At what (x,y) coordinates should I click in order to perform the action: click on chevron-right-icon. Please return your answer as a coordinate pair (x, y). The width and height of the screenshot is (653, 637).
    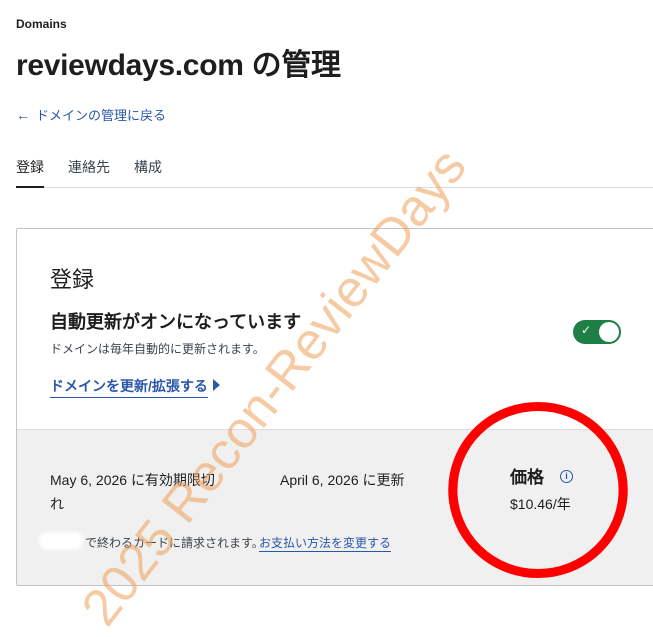
    Looking at the image, I should click on (216, 385).